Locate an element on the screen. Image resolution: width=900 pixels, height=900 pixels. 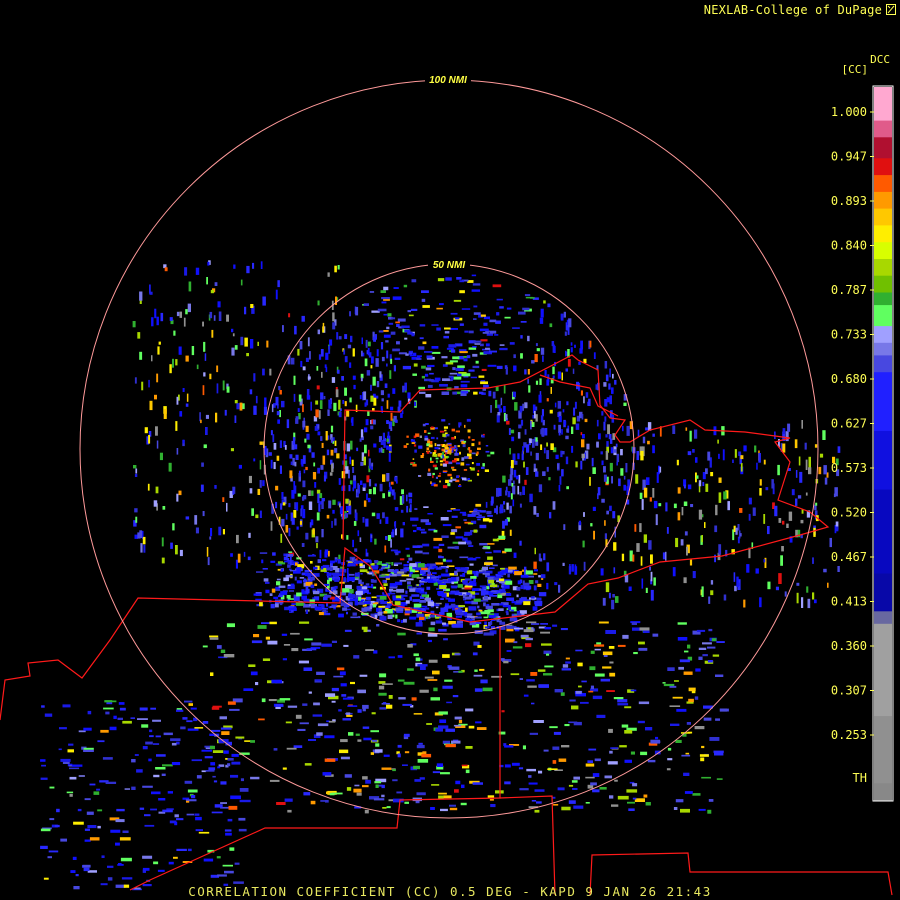
header-credit: NEXLAB-College of DuPage is located at coordinates (793, 10).